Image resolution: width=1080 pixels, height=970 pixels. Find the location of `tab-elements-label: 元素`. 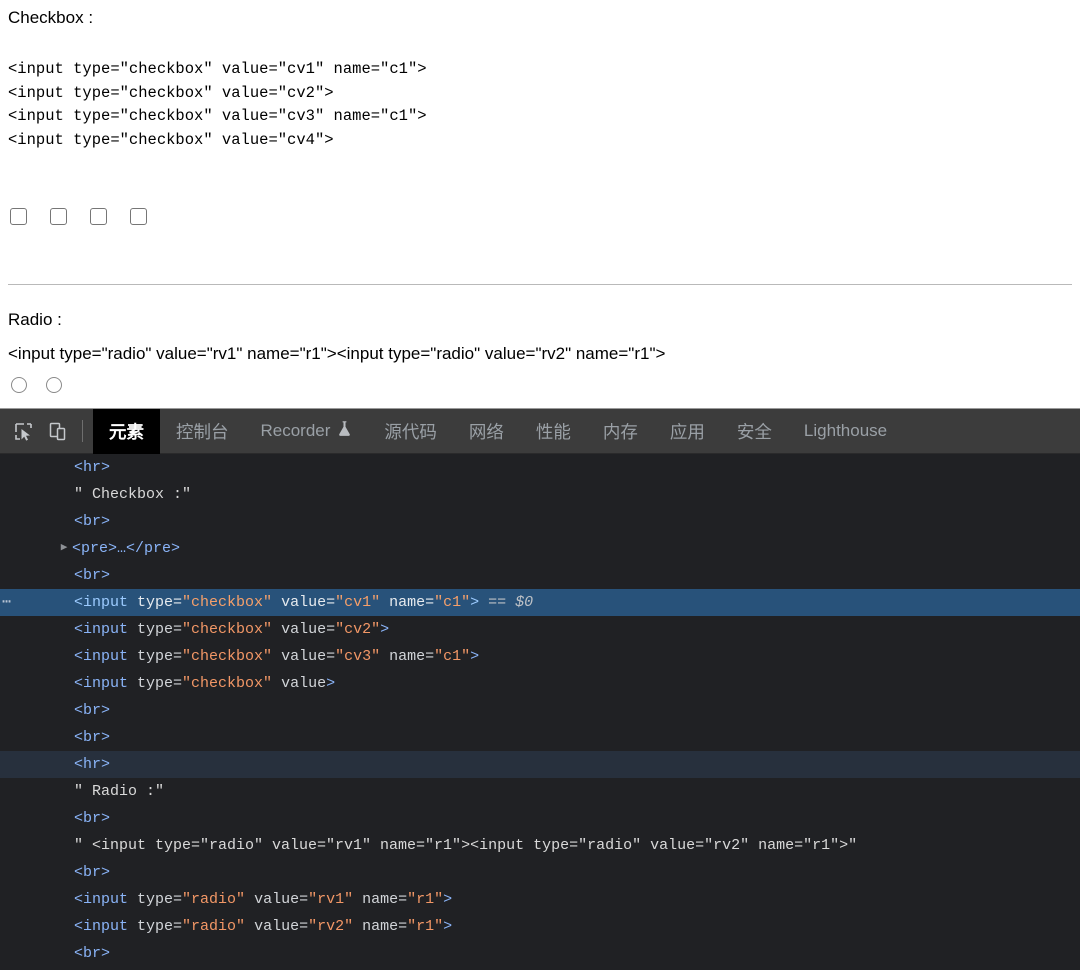

tab-elements-label: 元素 is located at coordinates (126, 431).